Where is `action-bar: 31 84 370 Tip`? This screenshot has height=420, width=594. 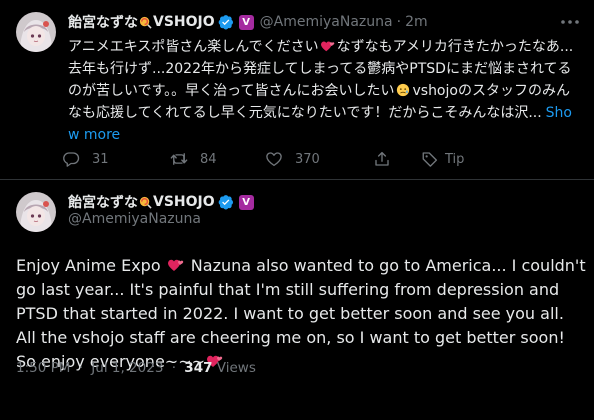
action-bar: 31 84 370 Tip is located at coordinates (263, 159).